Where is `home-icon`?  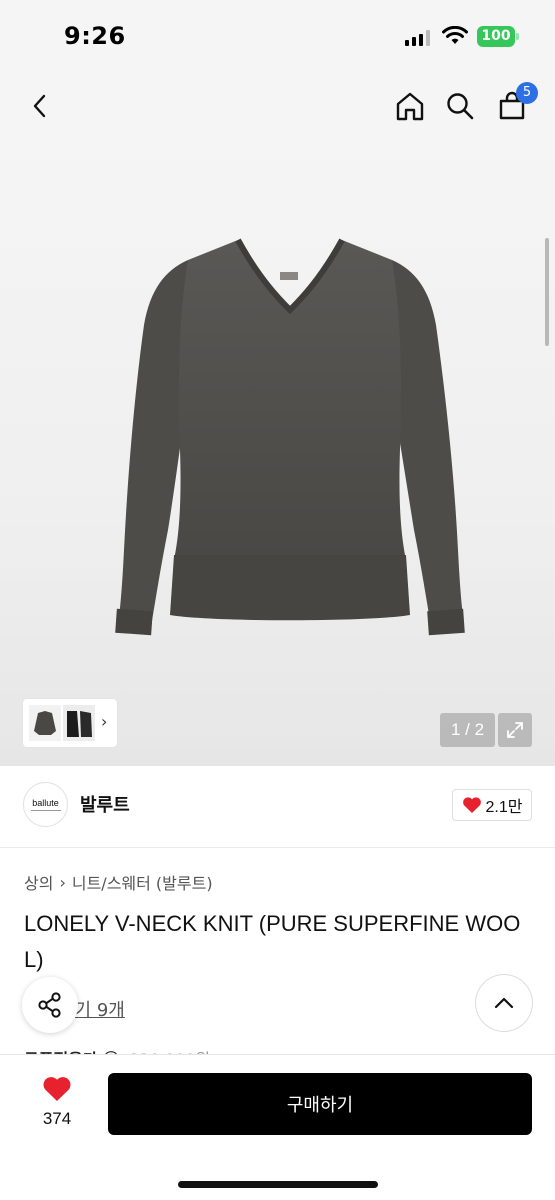 home-icon is located at coordinates (410, 106).